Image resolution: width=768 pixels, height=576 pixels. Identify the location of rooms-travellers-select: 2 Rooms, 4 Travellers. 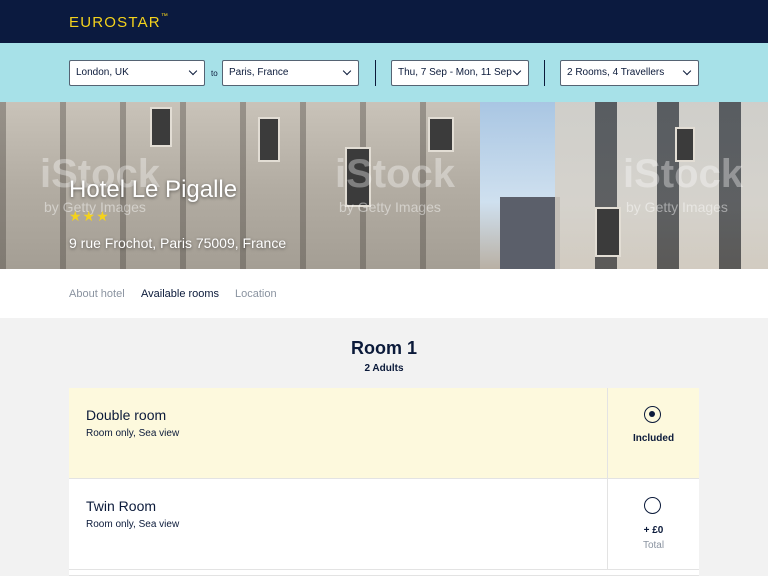
(629, 73).